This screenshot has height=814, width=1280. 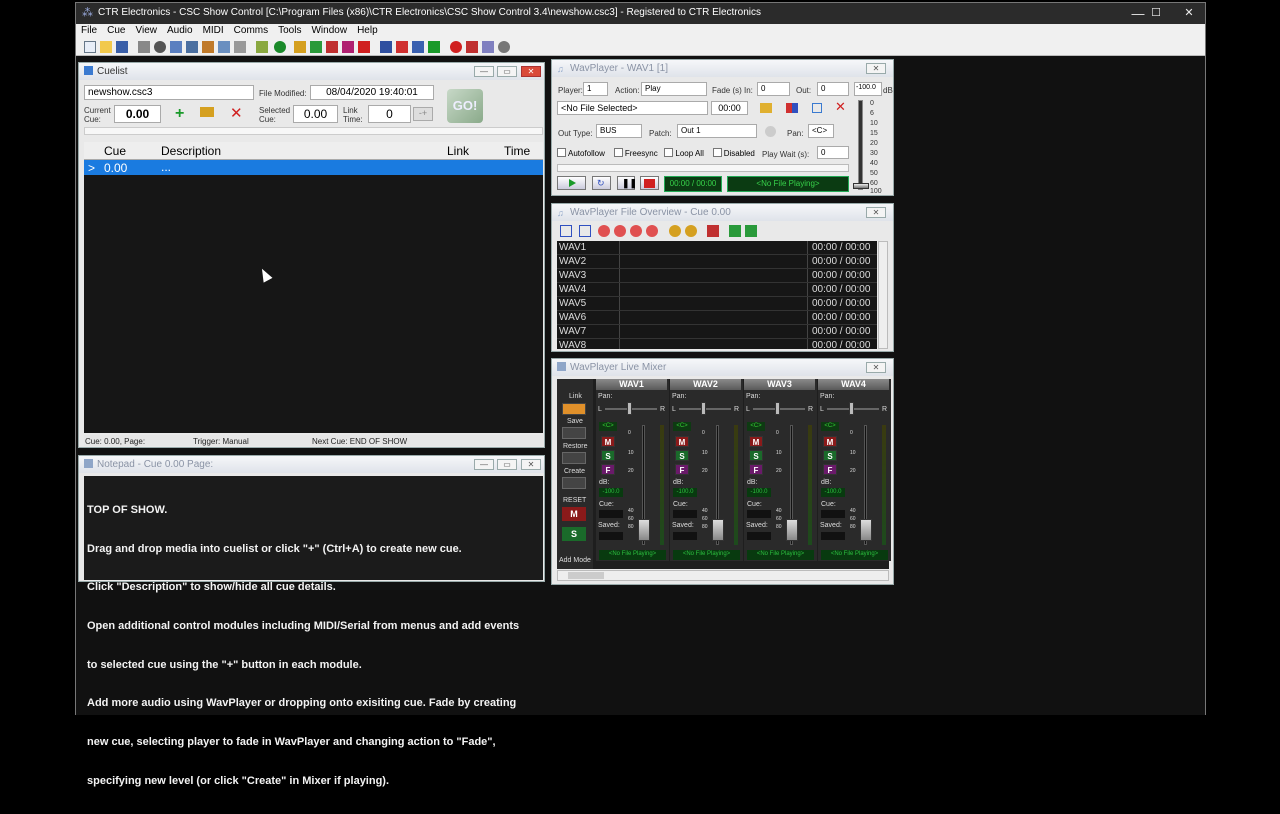 I want to click on go-button: GO!, so click(x=465, y=106).